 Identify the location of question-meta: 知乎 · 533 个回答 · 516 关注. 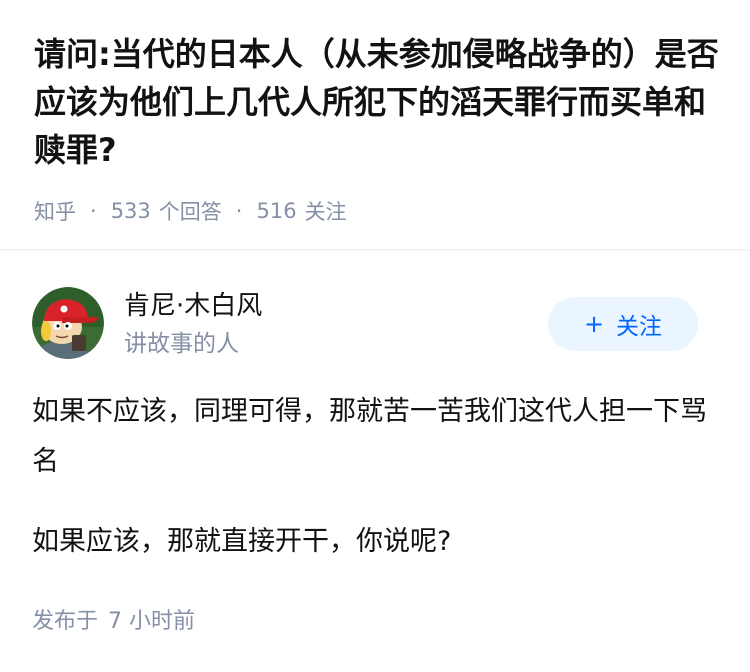
(190, 211).